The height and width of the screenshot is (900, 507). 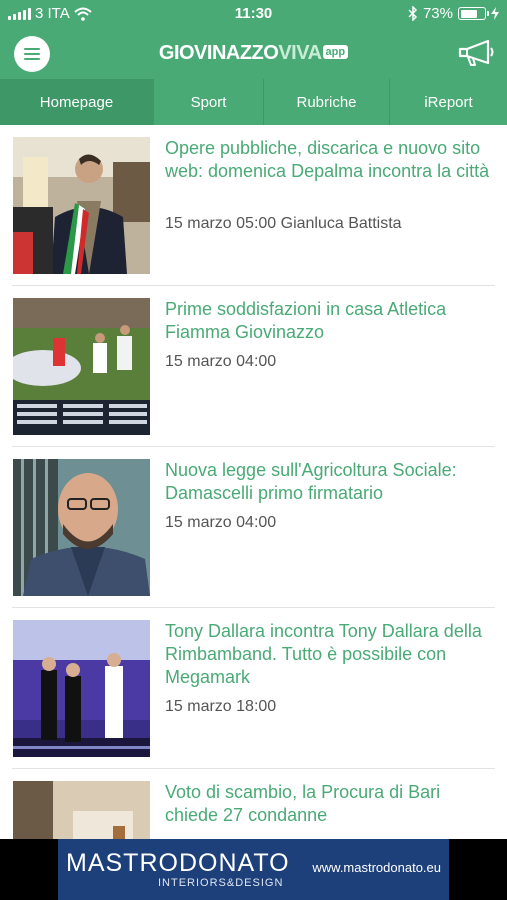 I want to click on category-tabs: Homepage Sport Rubriche iReport, so click(x=253, y=102).